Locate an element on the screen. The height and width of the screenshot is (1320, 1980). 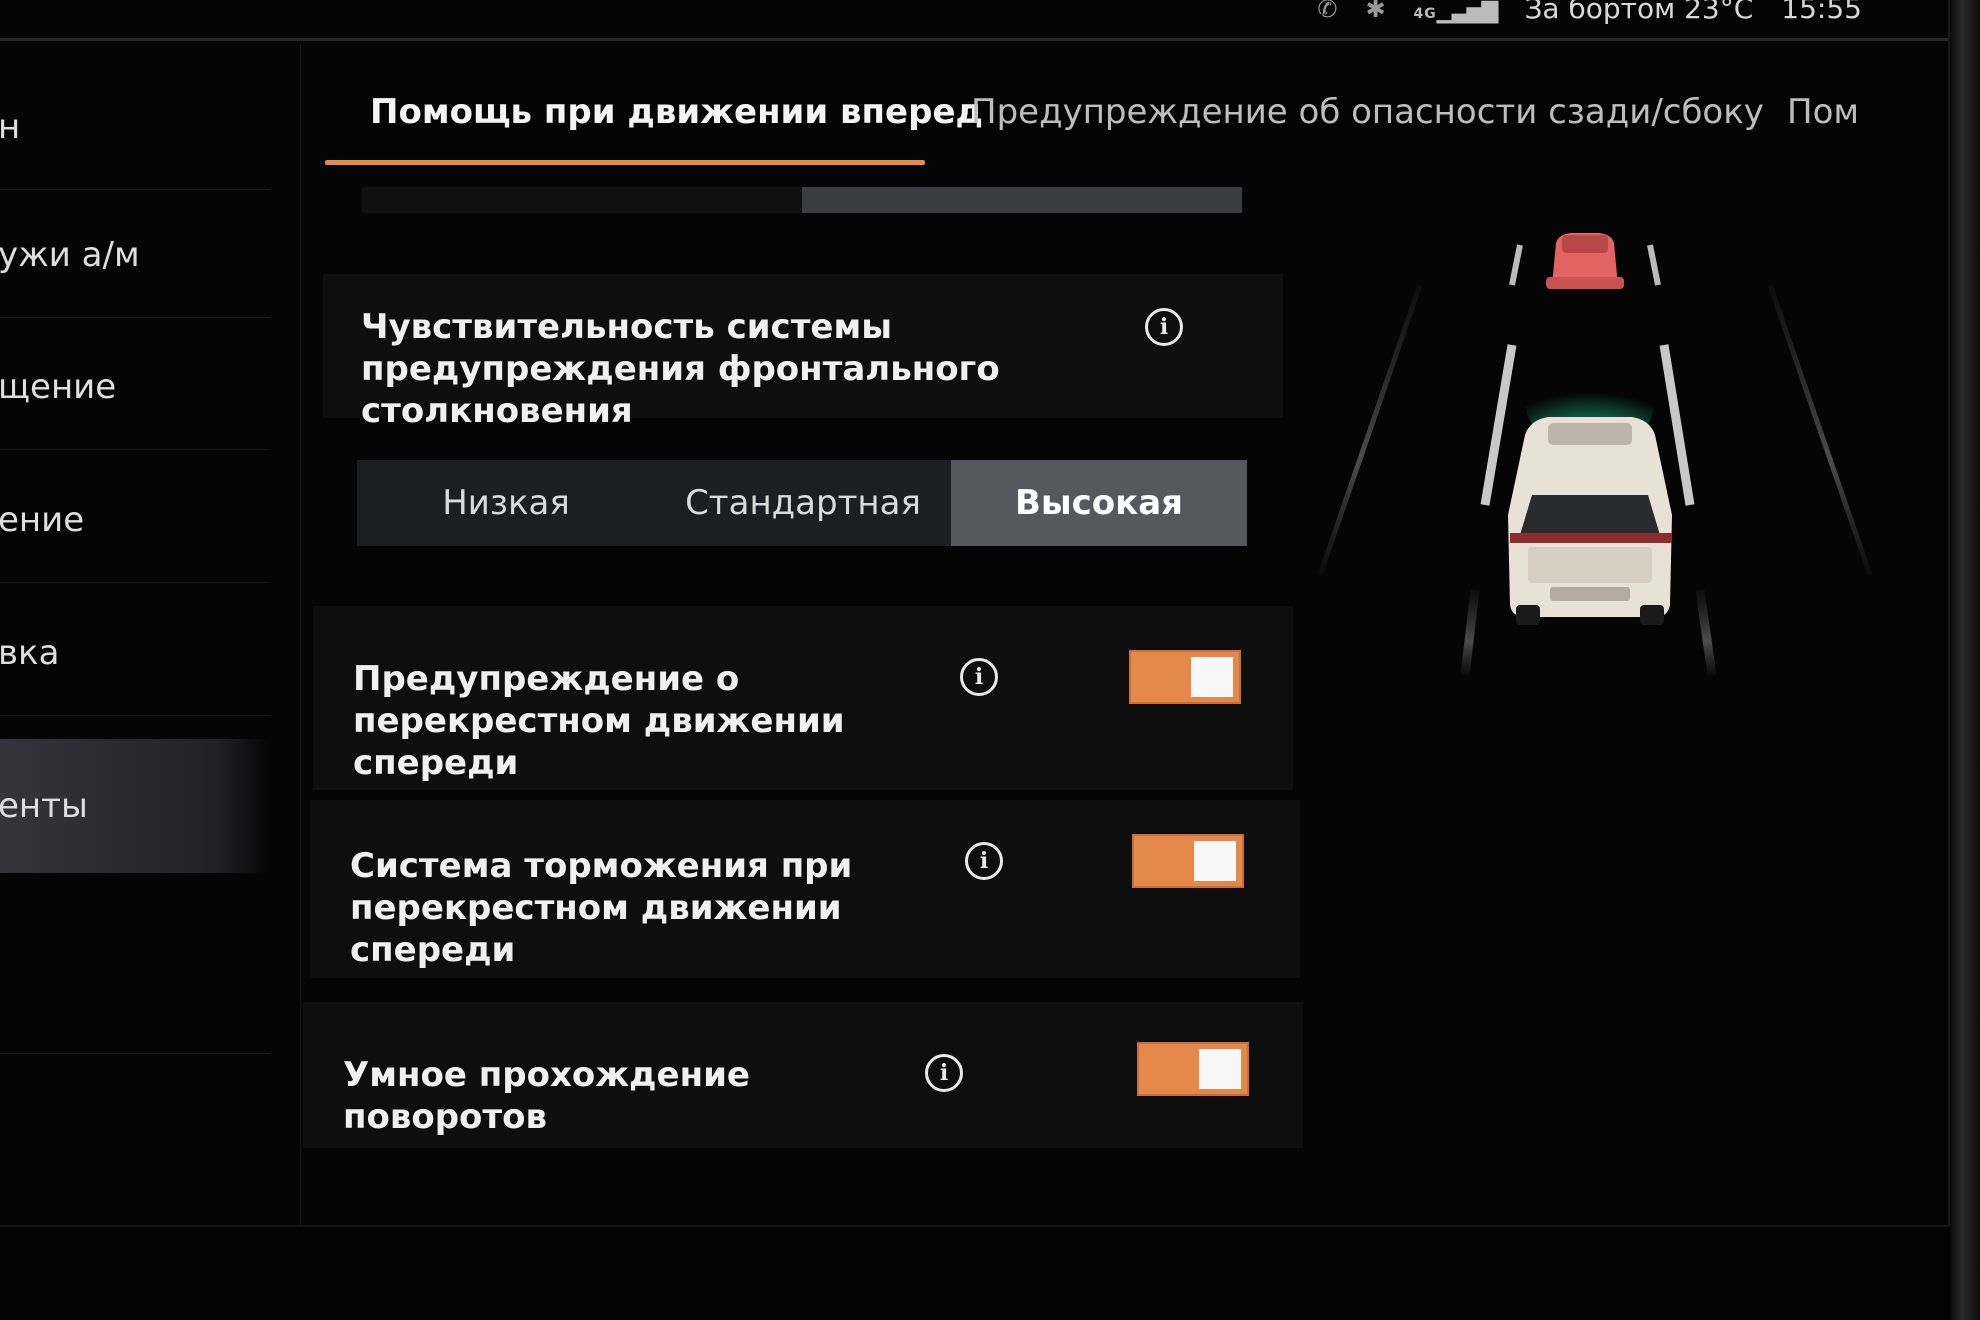
option-standard: Стандартная is located at coordinates (803, 503).